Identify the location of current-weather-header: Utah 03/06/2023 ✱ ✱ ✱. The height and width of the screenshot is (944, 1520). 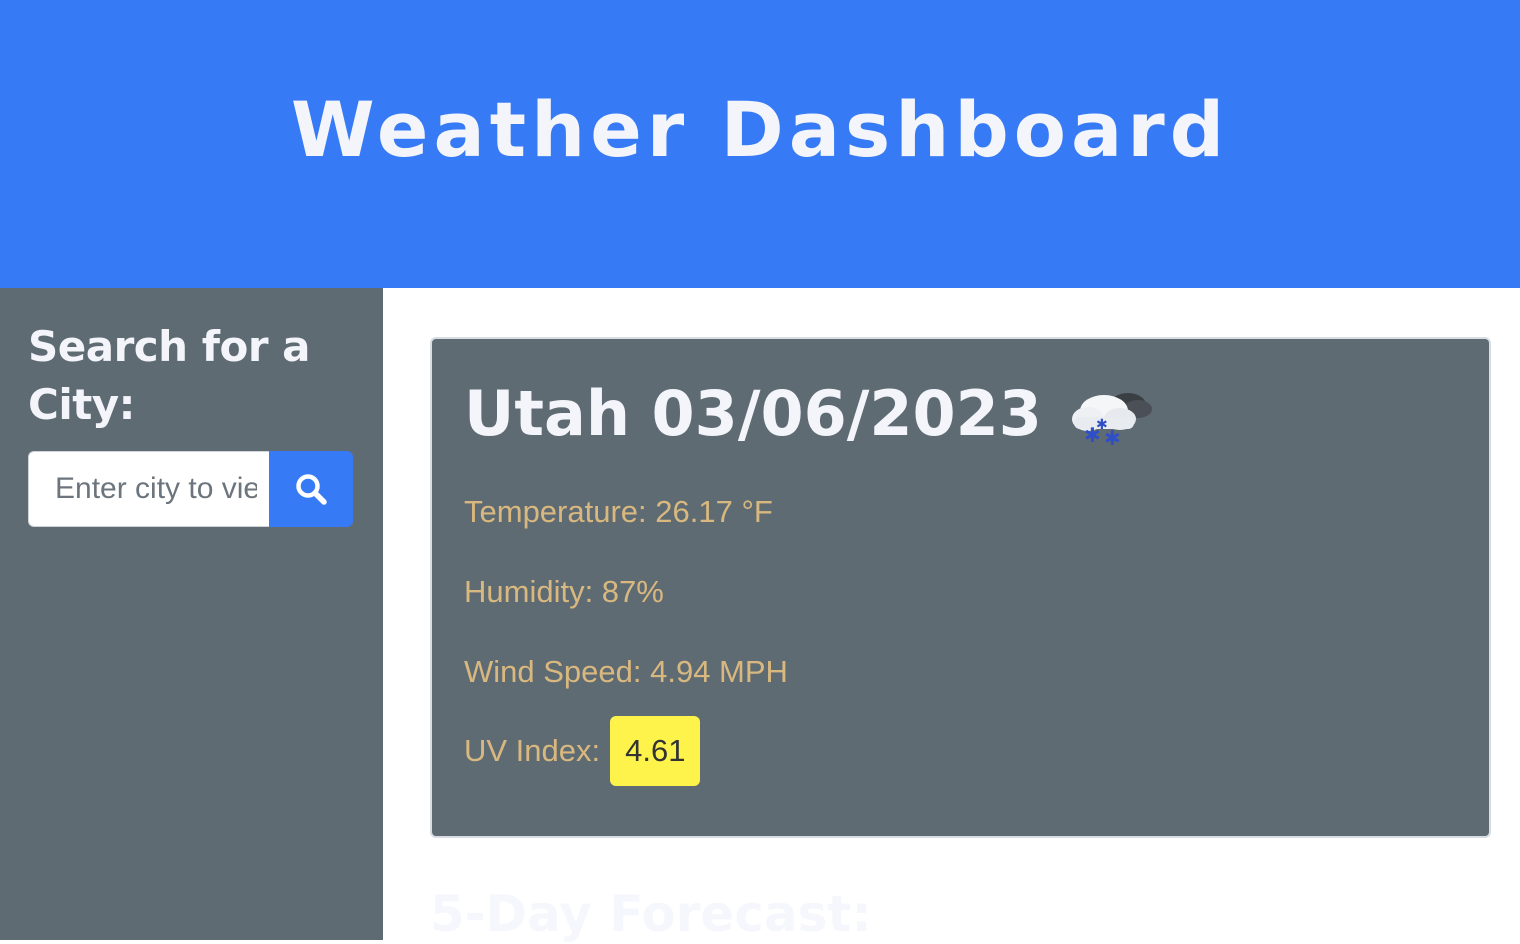
(810, 414).